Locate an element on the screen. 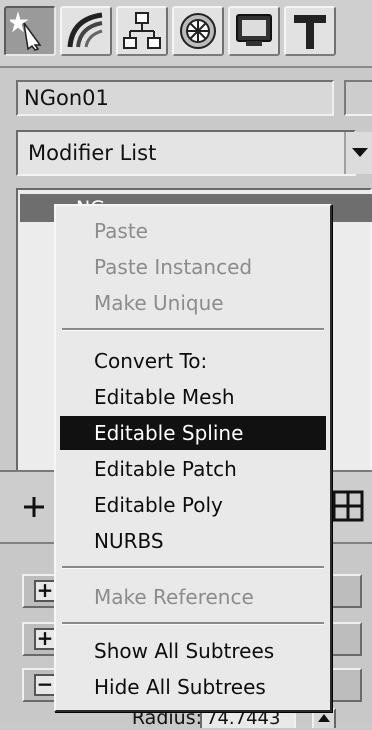  tab-create is located at coordinates (30, 31).